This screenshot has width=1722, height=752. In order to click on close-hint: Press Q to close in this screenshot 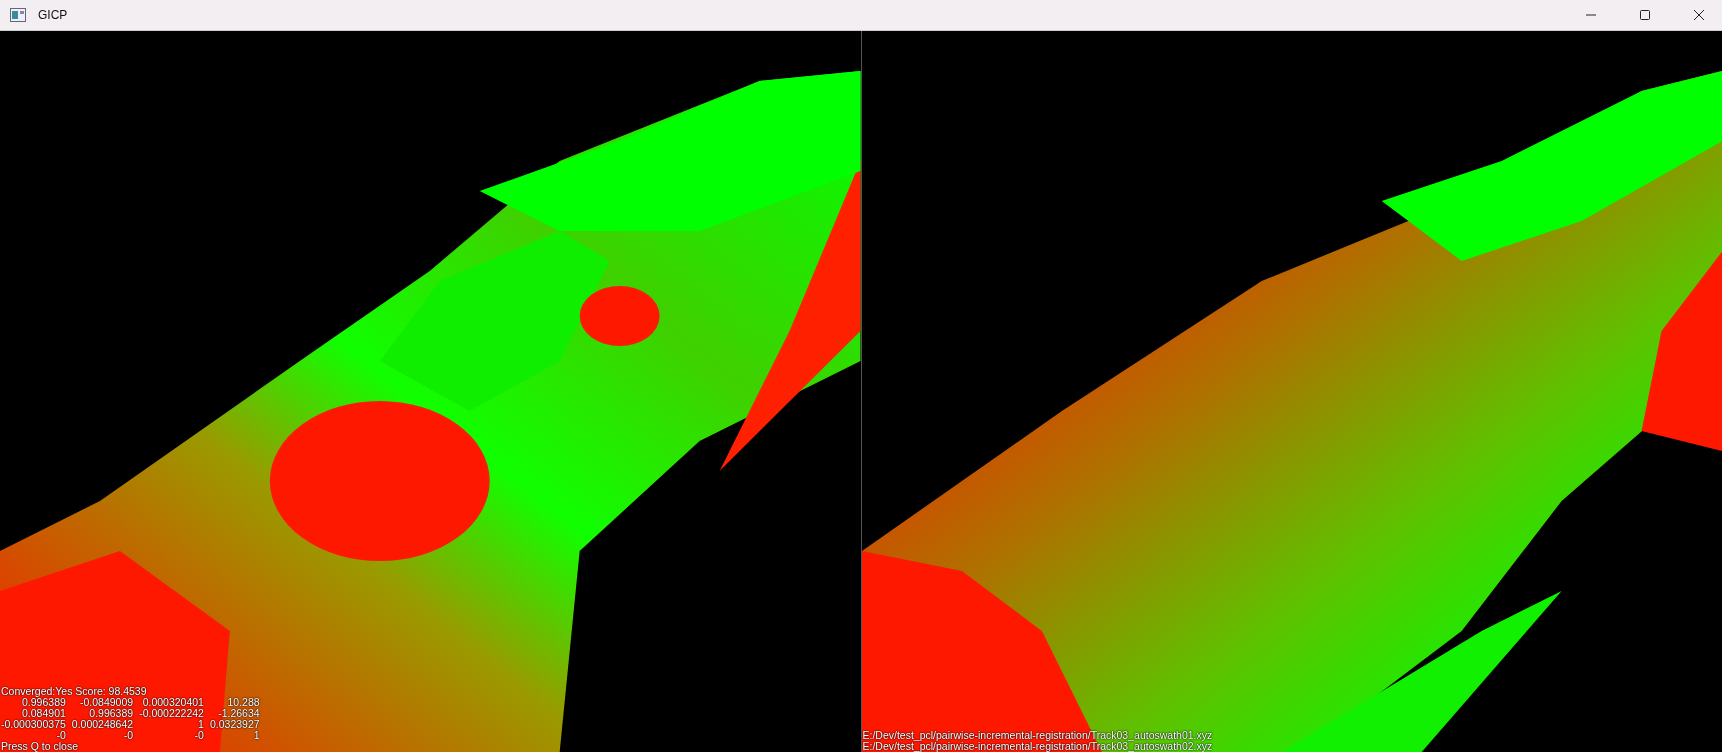, I will do `click(40, 746)`.